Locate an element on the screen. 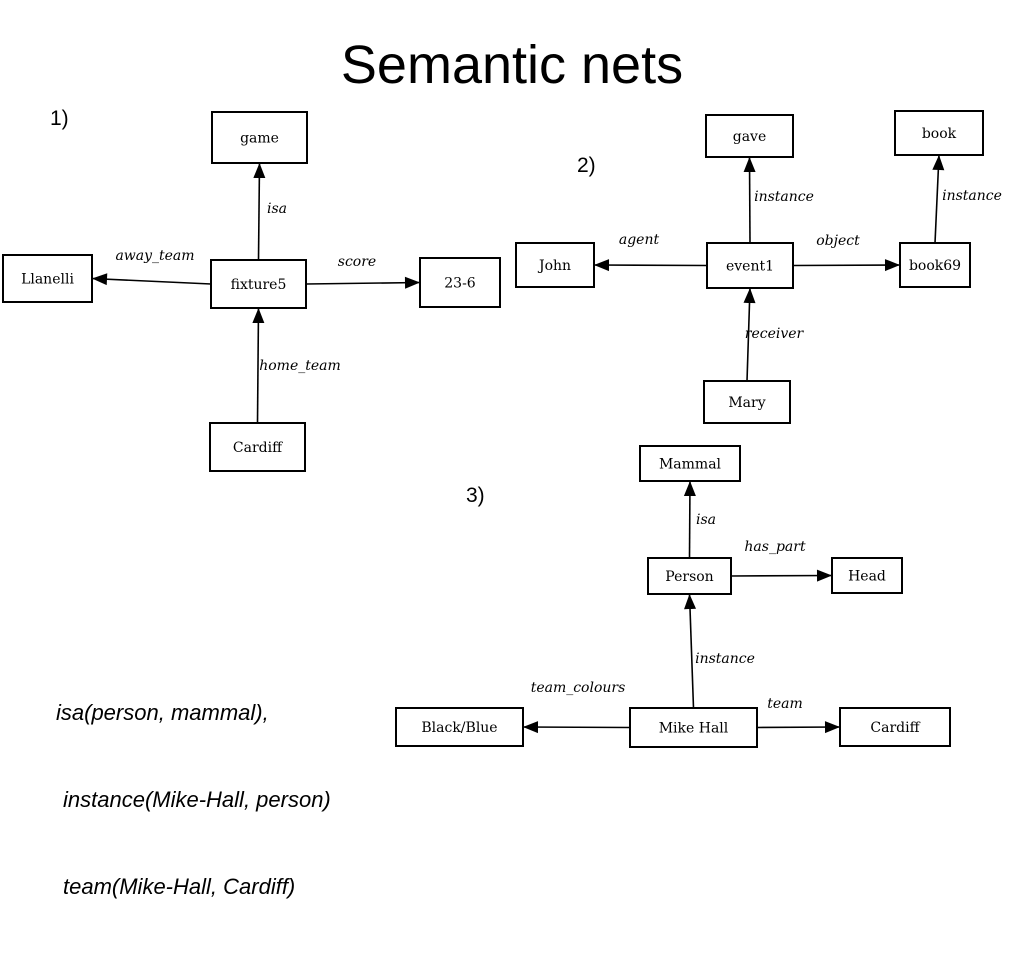 This screenshot has width=1024, height=959. node-label-blackblue: Black/Blue is located at coordinates (459, 728).